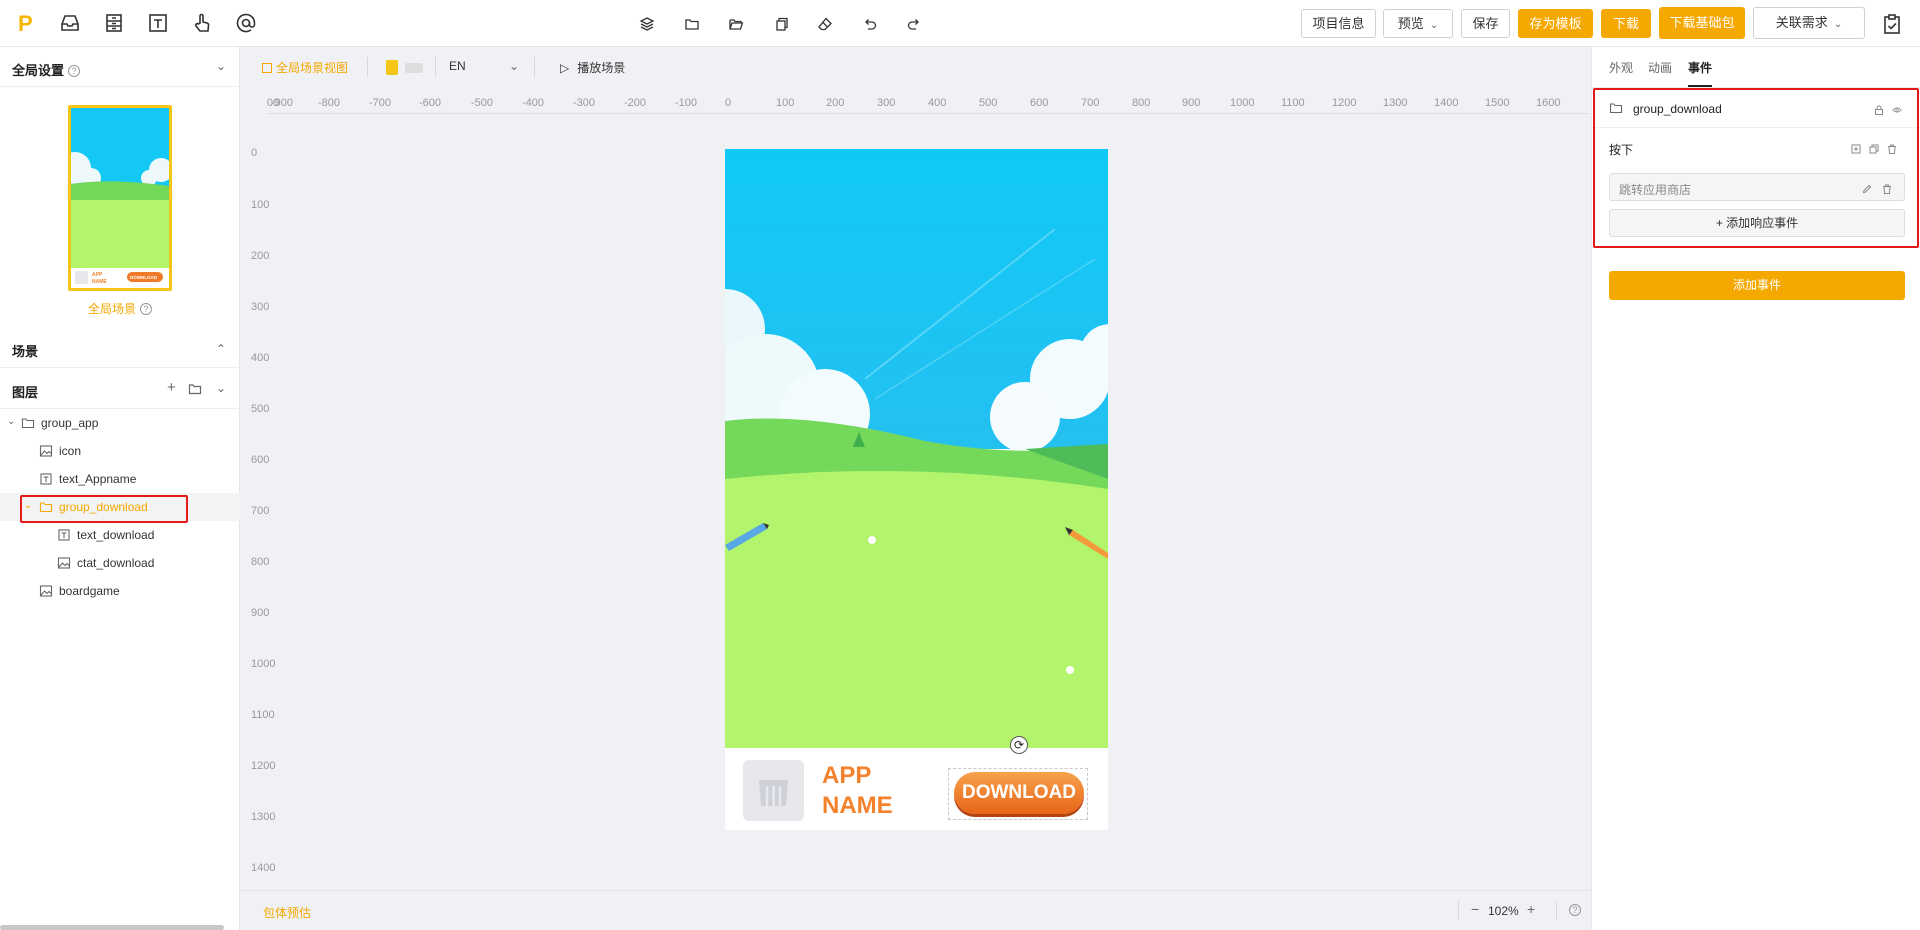 The height and width of the screenshot is (930, 1920). Describe the element at coordinates (171, 387) in the screenshot. I see `add-layer-icon: +` at that location.